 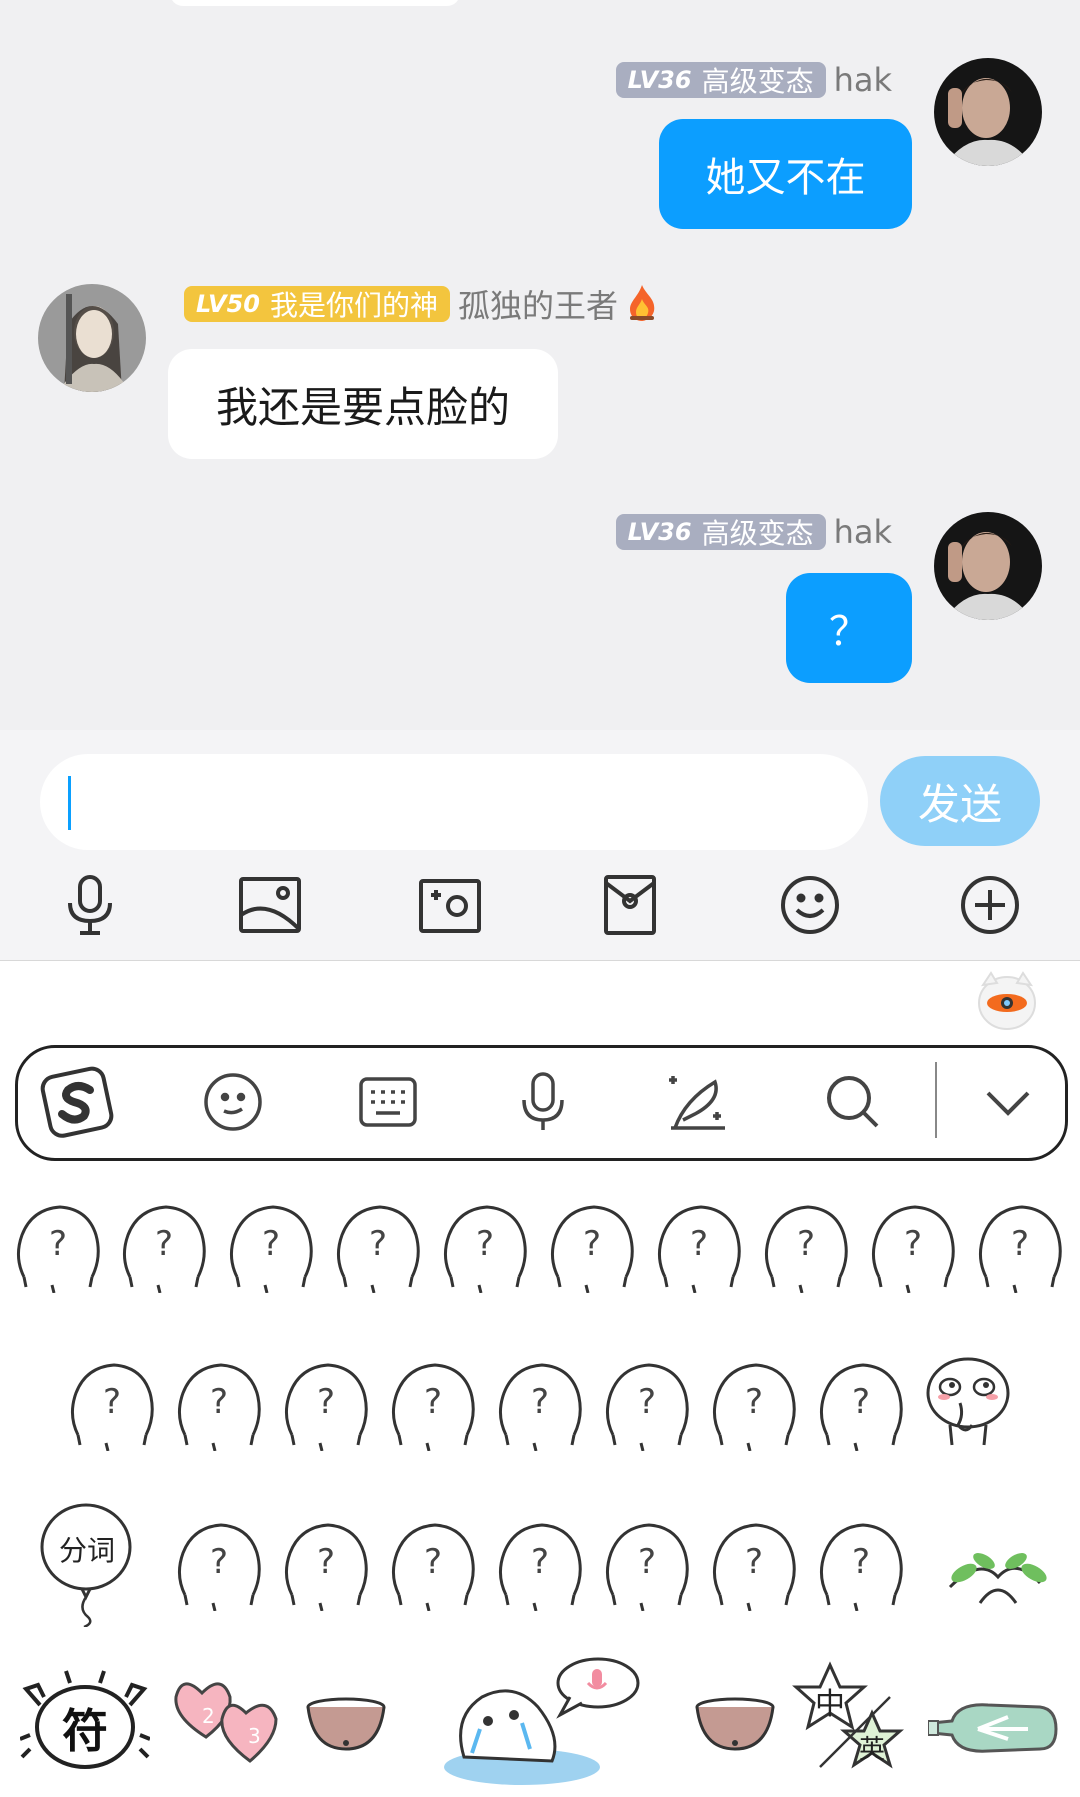 I want to click on collapse-icon, so click(x=1008, y=1102).